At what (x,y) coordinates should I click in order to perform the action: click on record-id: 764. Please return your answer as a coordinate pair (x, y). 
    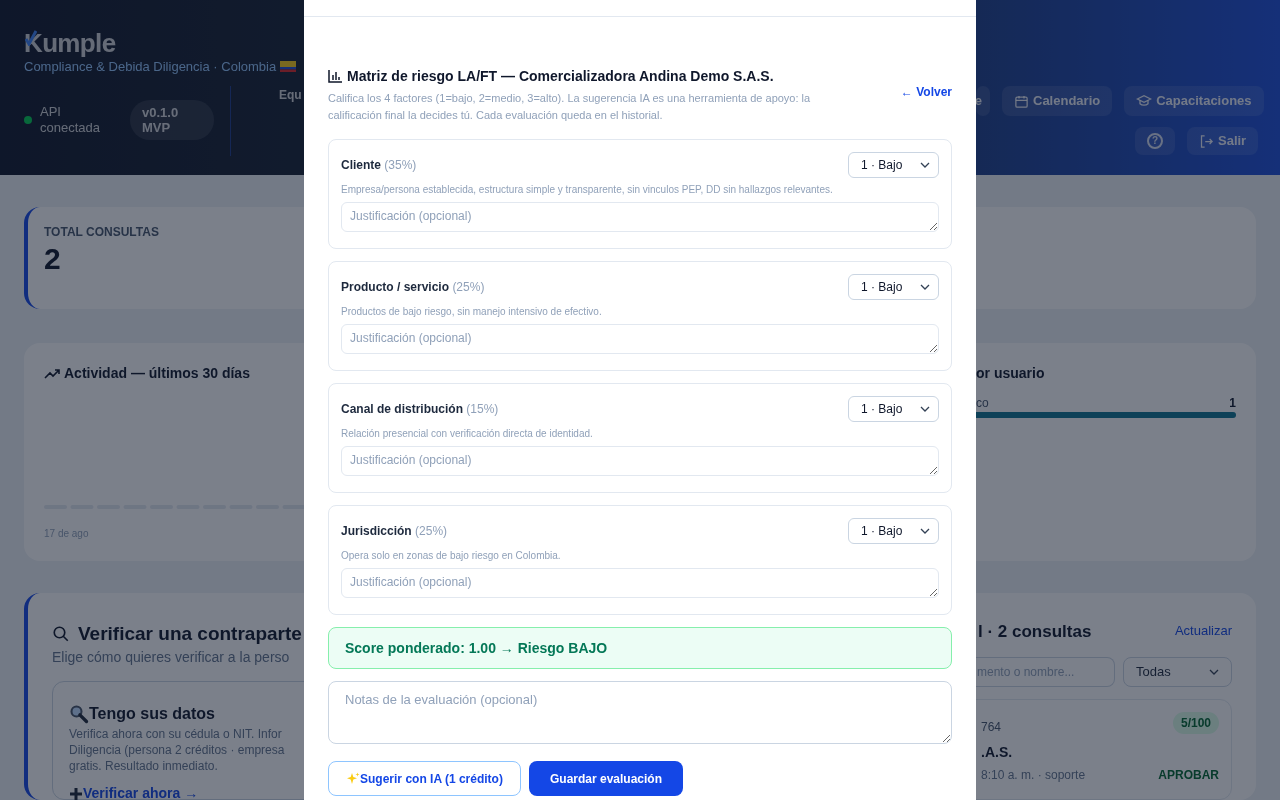
    Looking at the image, I should click on (991, 727).